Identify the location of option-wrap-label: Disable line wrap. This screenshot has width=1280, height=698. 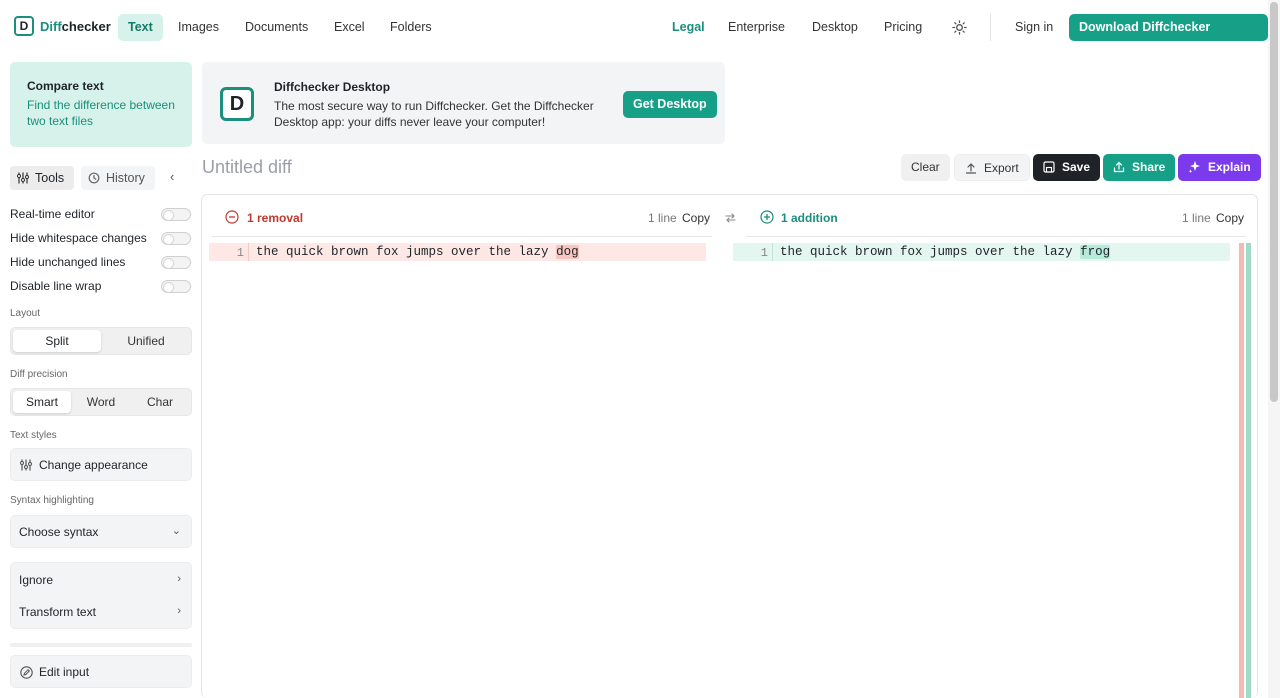
(56, 286).